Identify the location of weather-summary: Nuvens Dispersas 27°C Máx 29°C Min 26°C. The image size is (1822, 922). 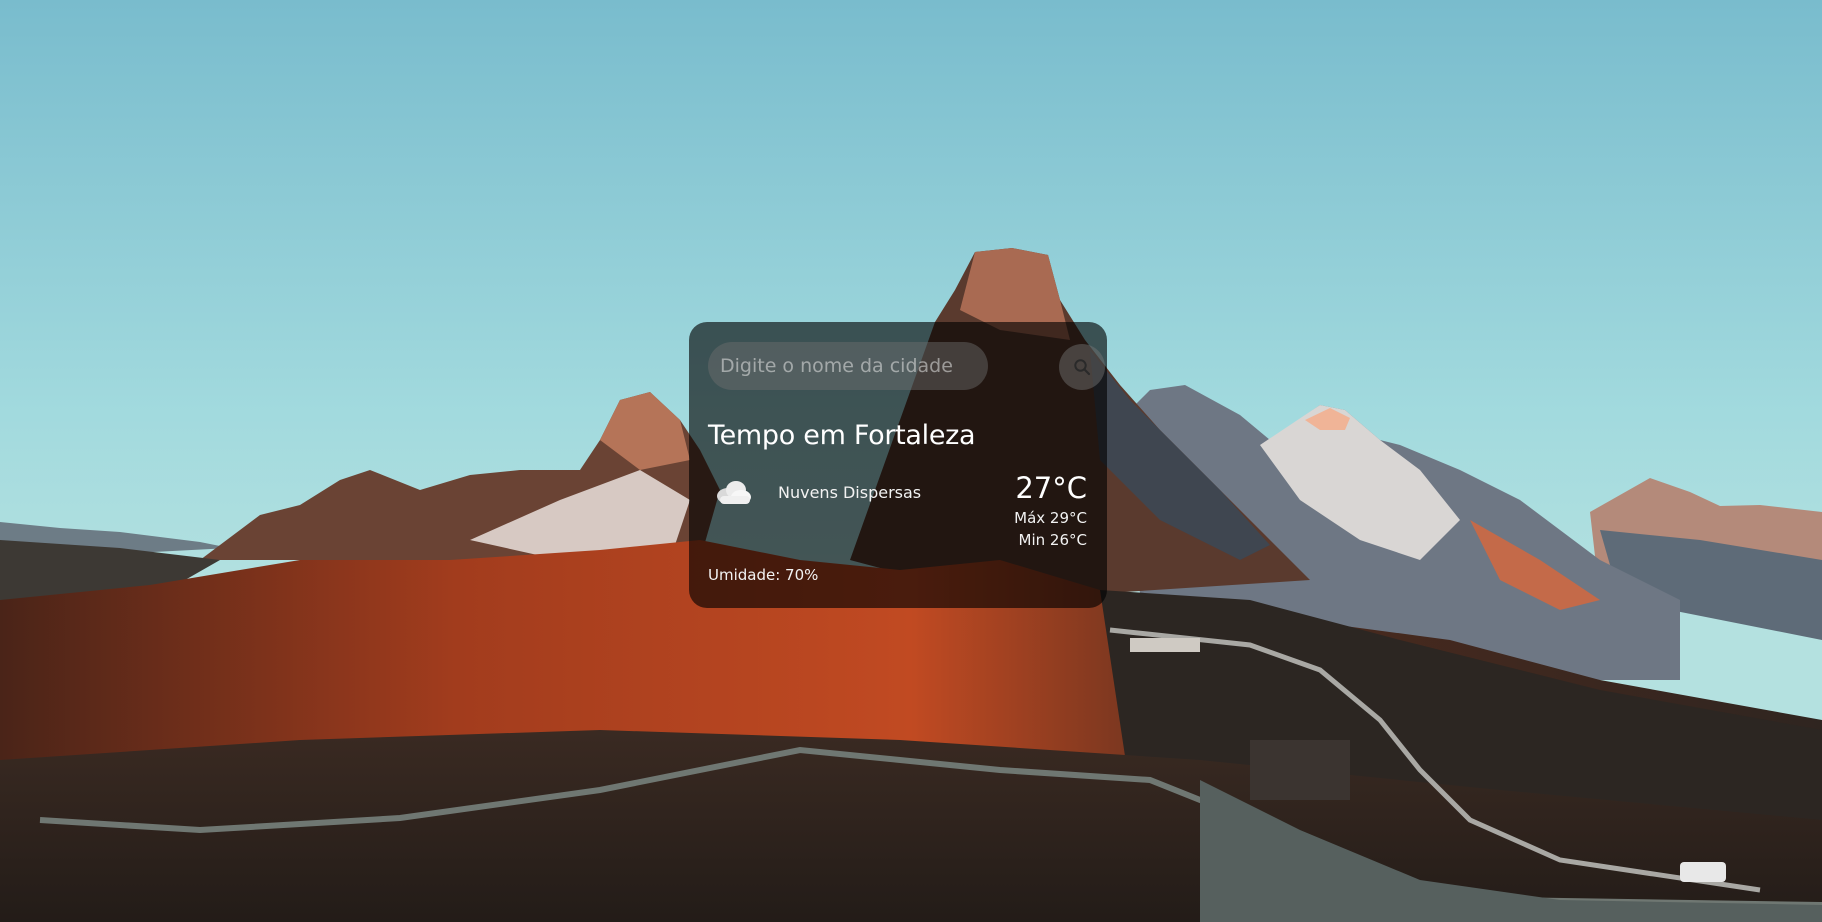
(897, 510).